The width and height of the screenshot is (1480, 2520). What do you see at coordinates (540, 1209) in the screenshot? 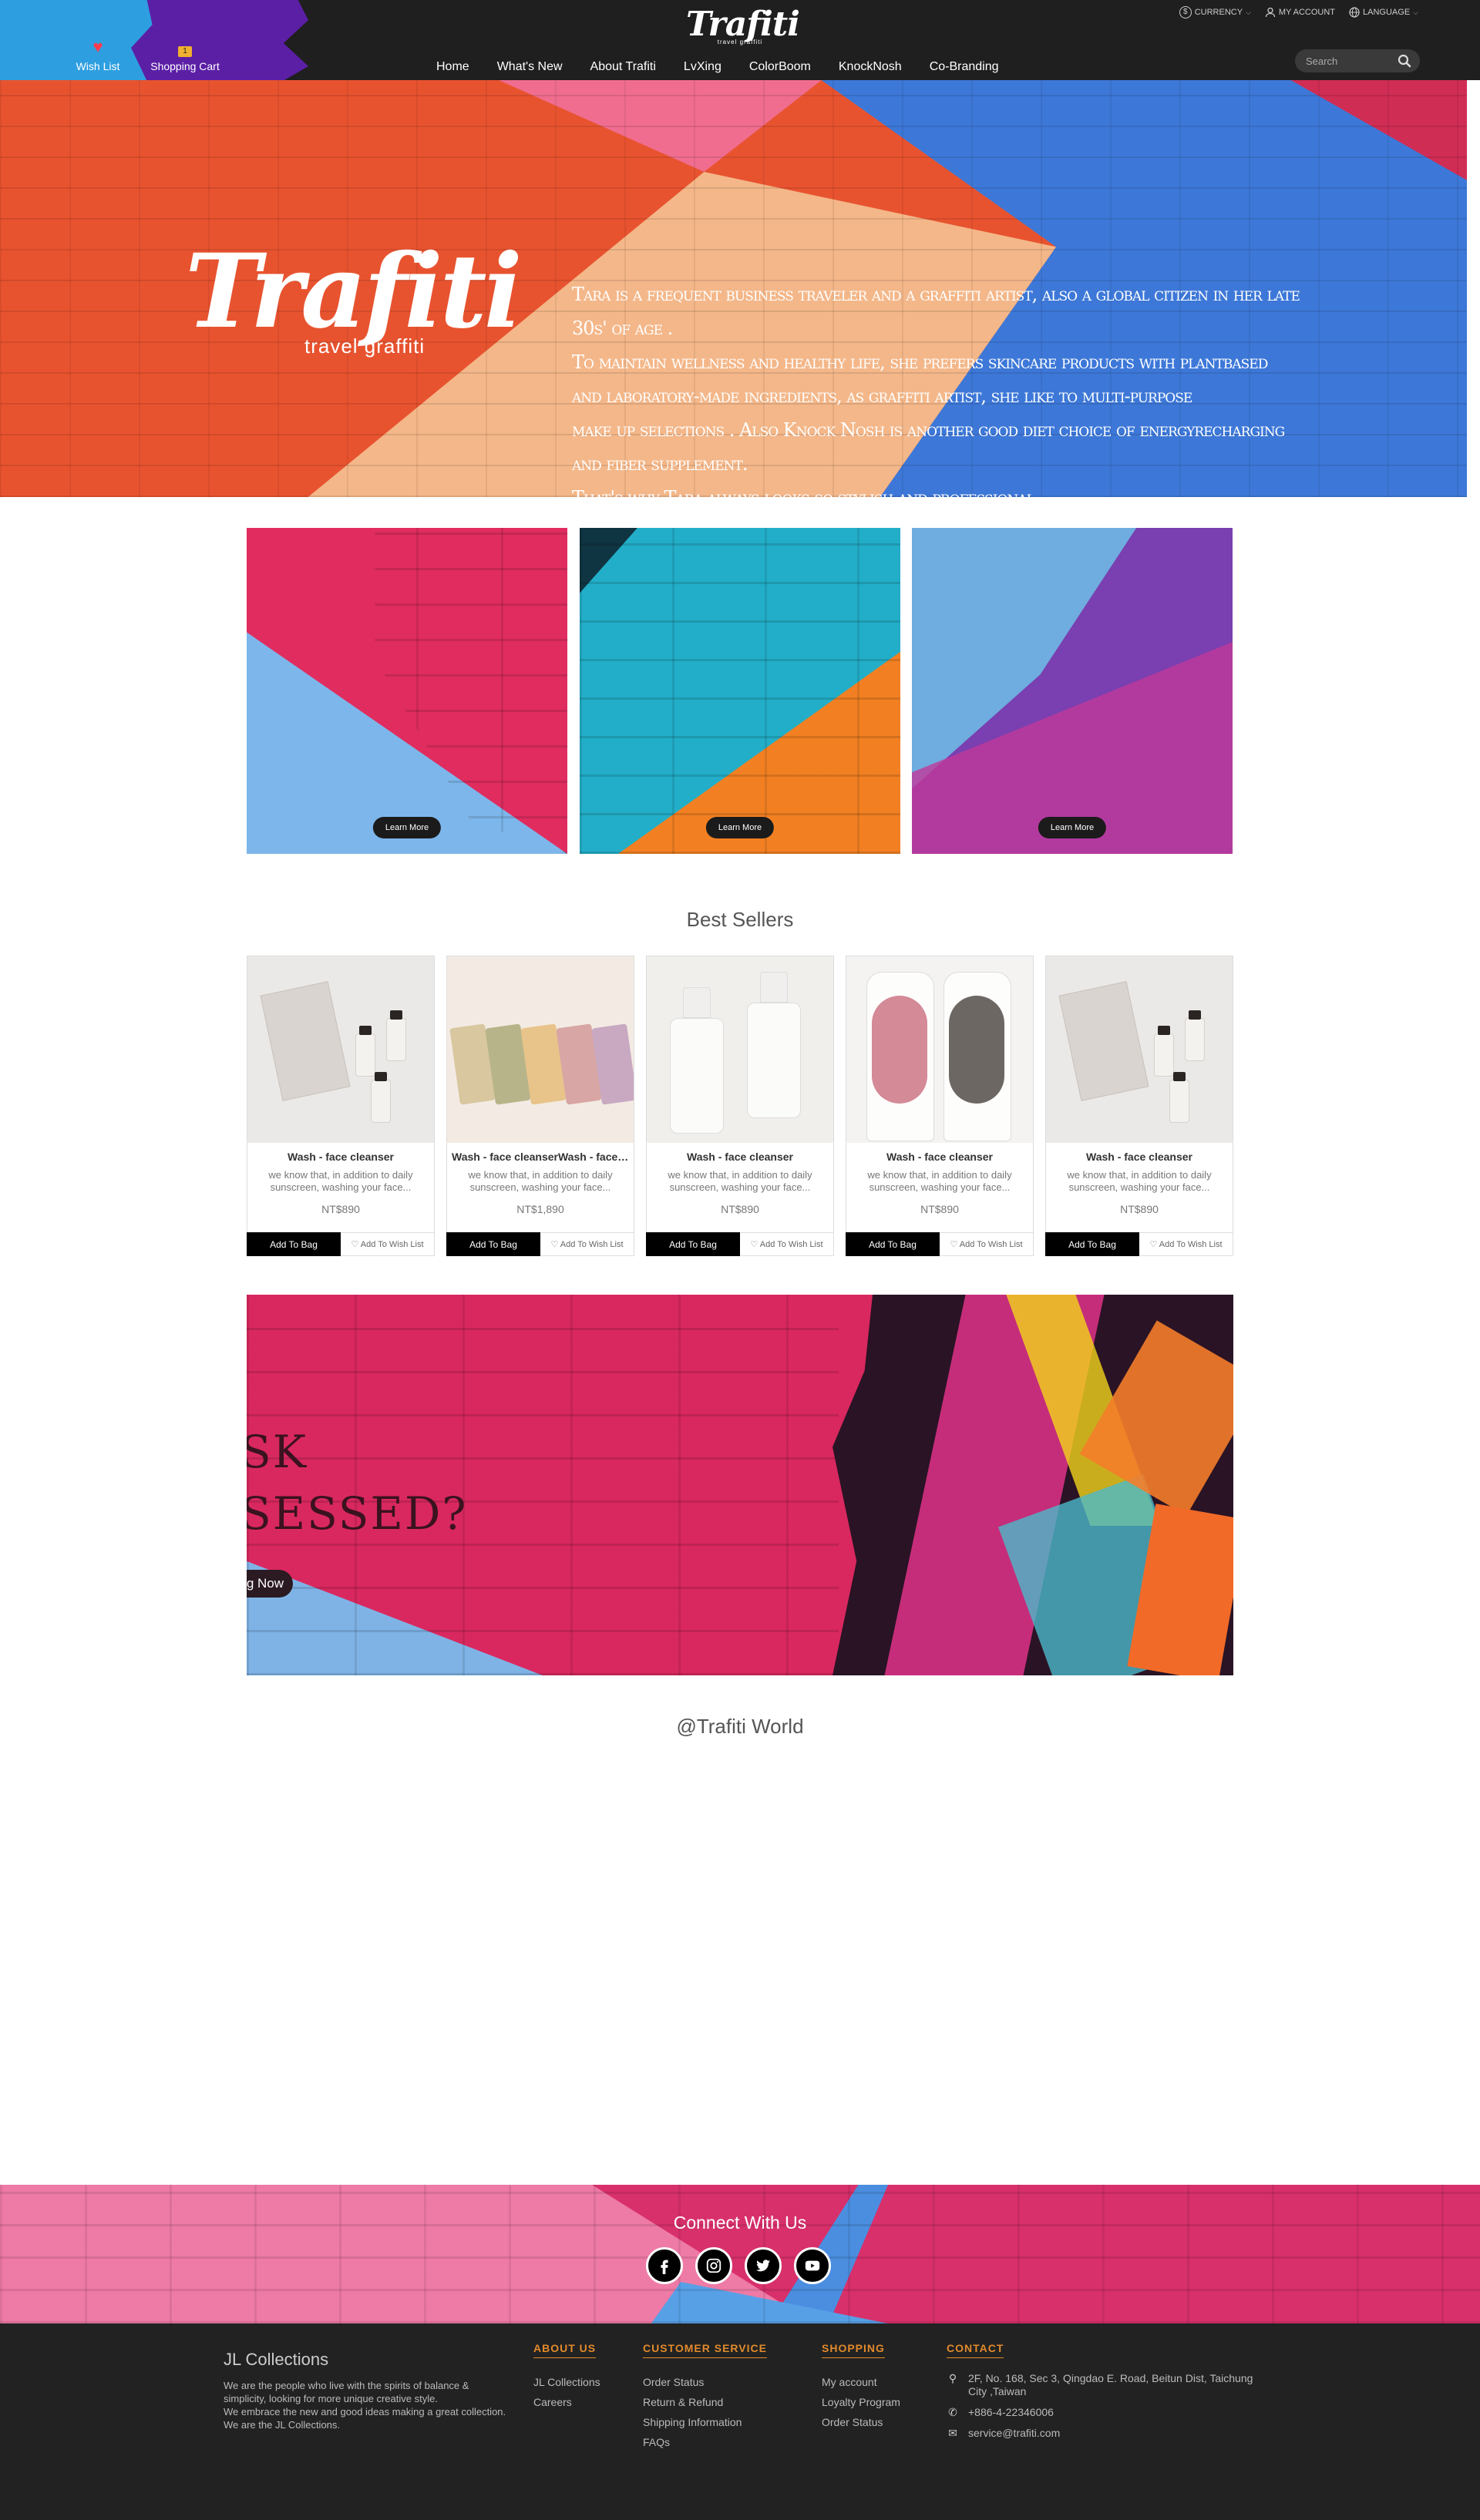
I see `product-price: NT$1,890` at bounding box center [540, 1209].